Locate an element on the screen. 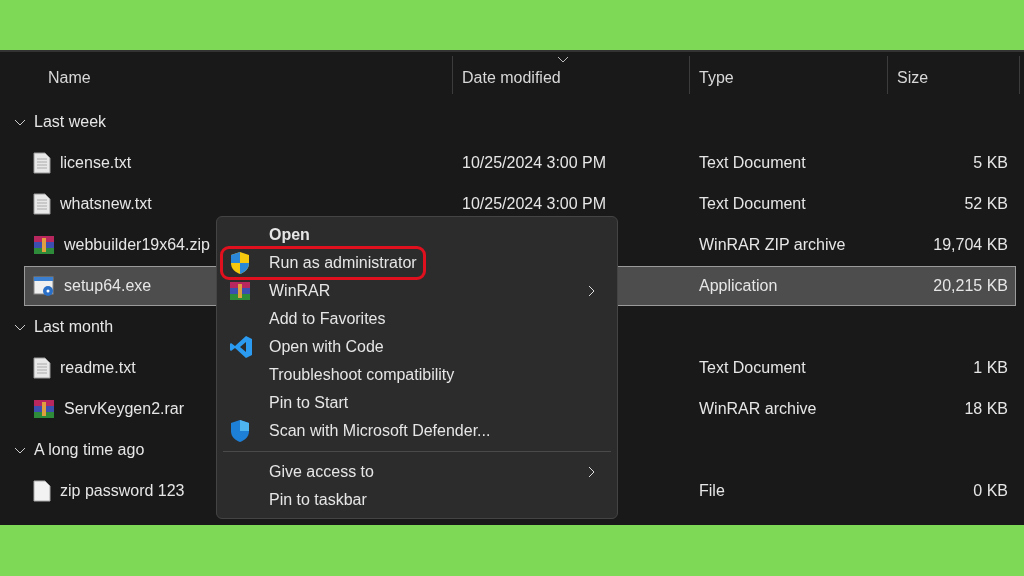  file-type: WinRAR ZIP archive is located at coordinates (772, 245).